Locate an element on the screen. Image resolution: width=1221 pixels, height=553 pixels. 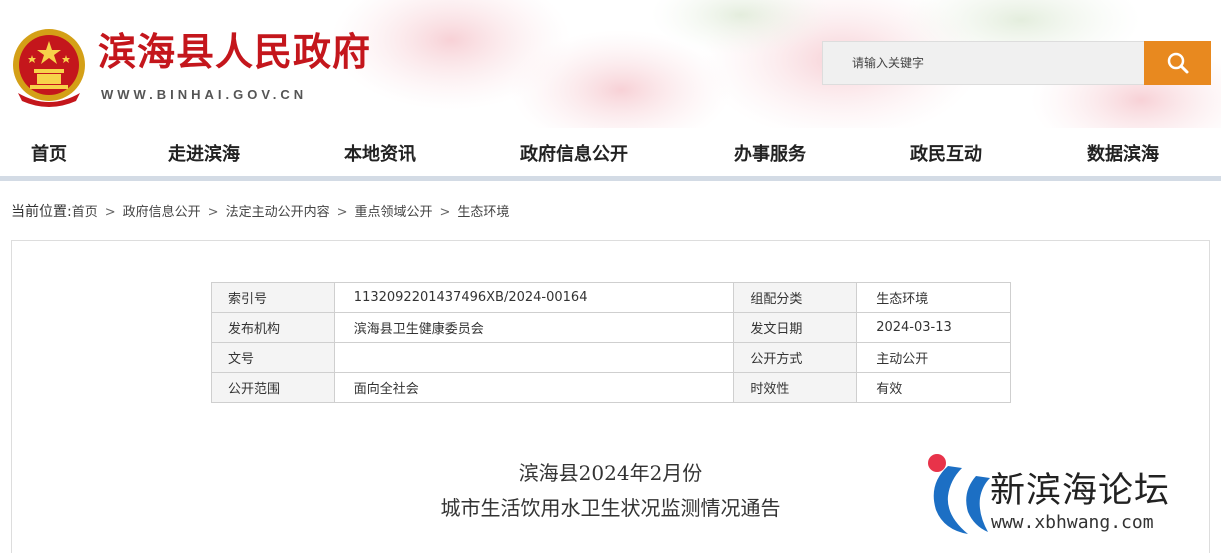
nav-item-gov-info: 政府信息公开 is located at coordinates (574, 153).